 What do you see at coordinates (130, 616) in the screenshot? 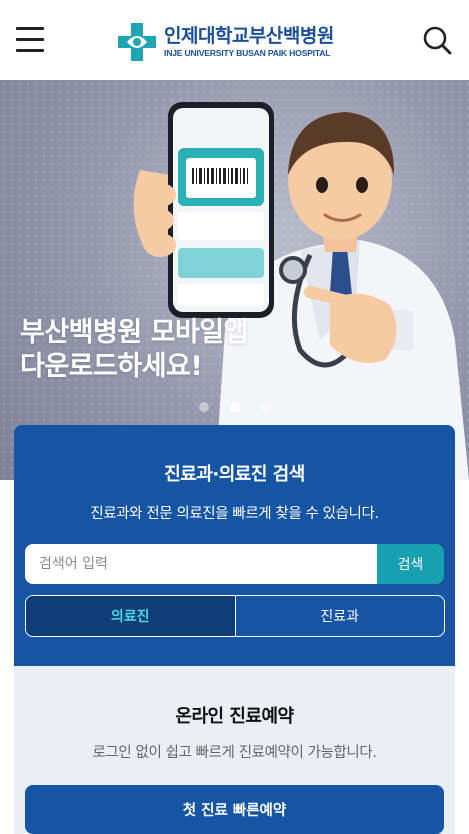
I see `tab-doctors: 의료진` at bounding box center [130, 616].